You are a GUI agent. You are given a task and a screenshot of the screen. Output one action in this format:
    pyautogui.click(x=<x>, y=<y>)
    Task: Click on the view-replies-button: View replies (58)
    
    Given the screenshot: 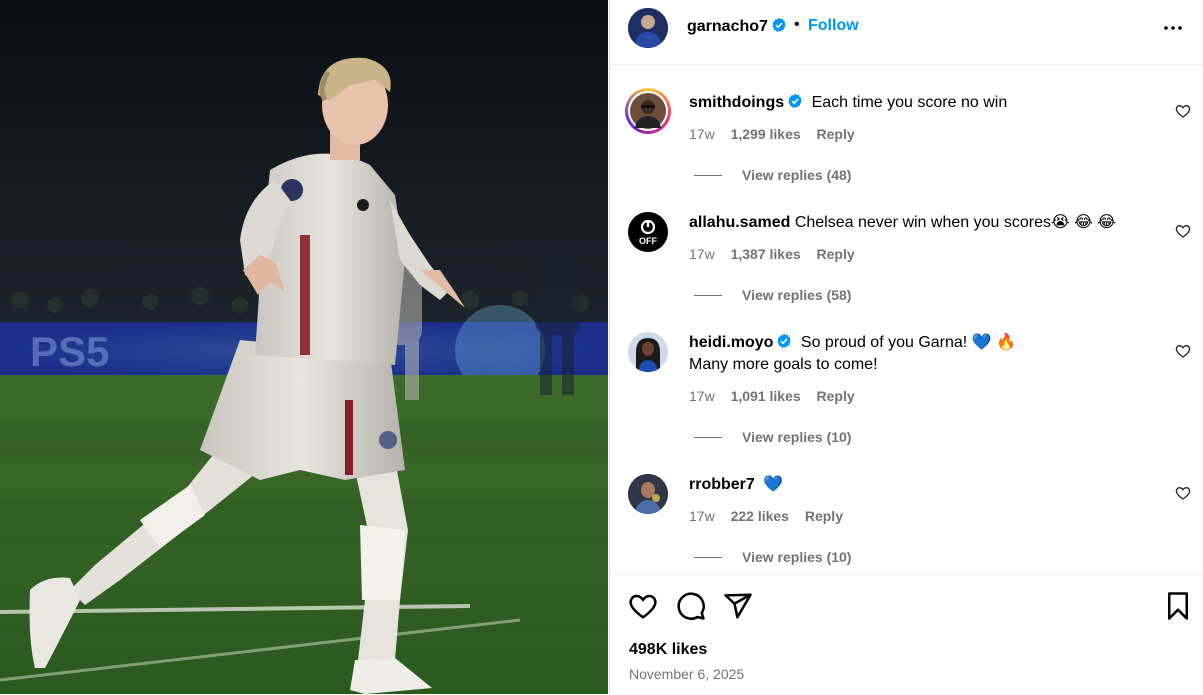 What is the action you would take?
    pyautogui.click(x=772, y=295)
    